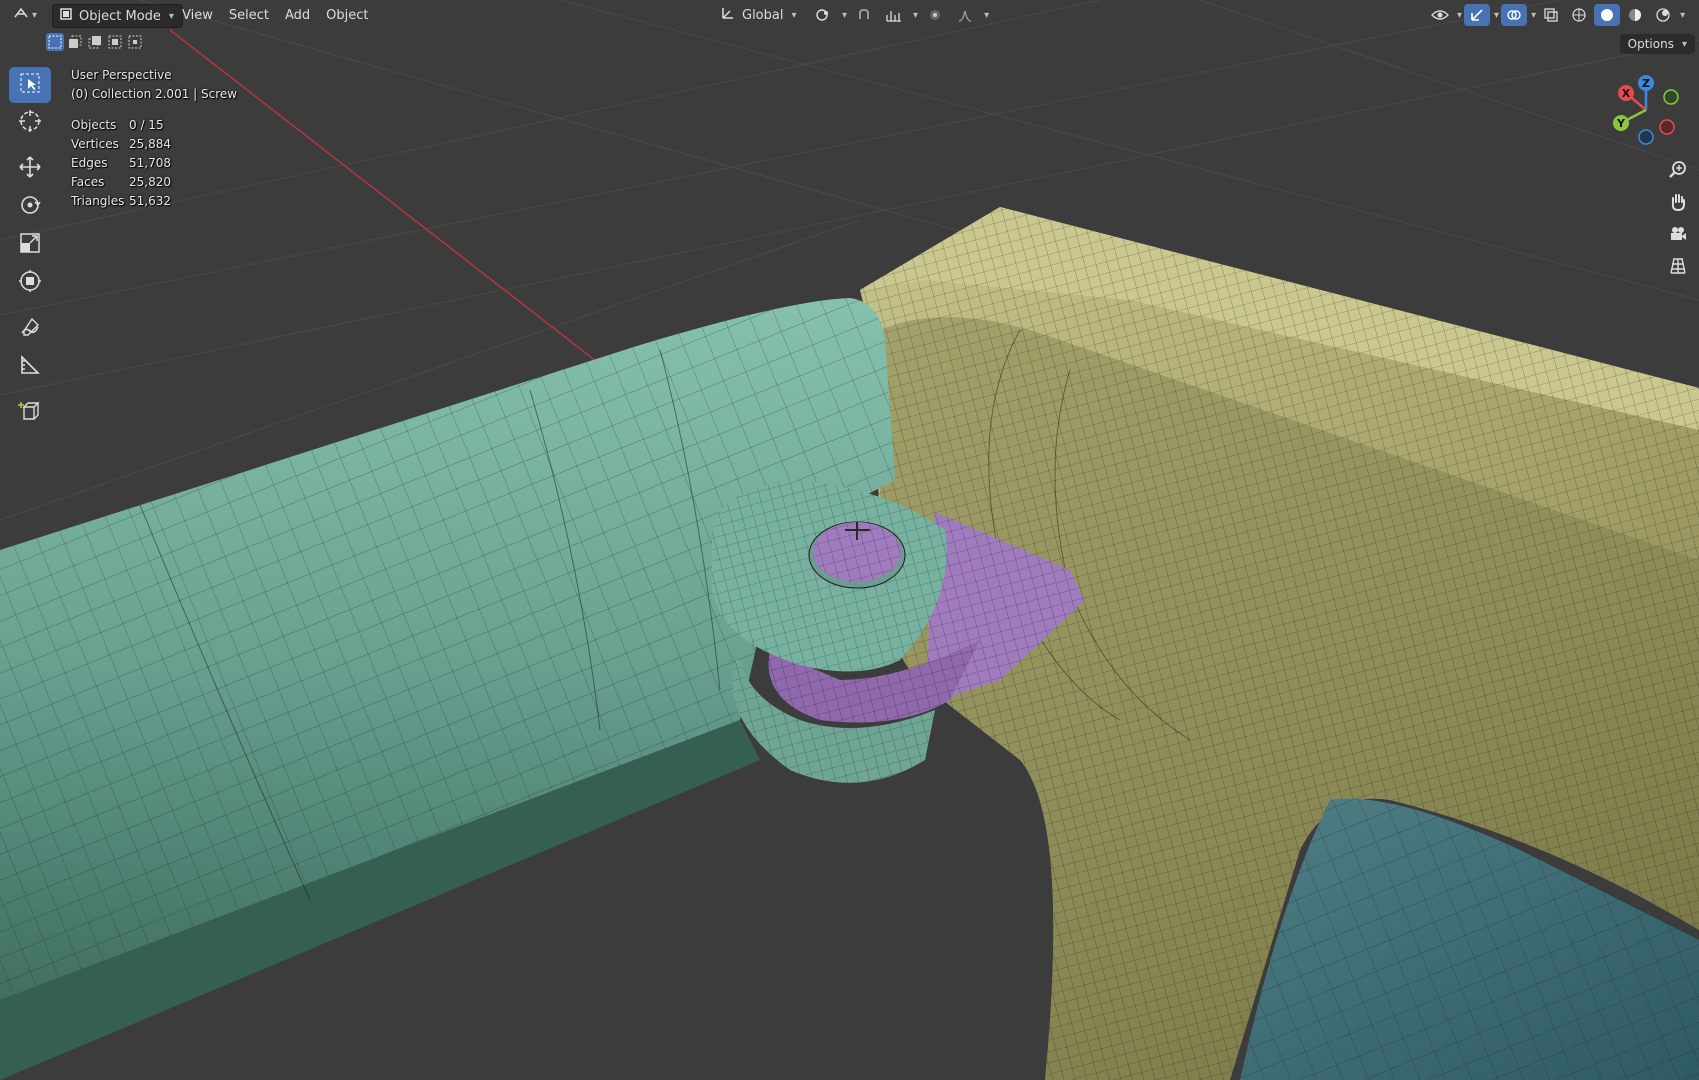  I want to click on cursor-tool, so click(30, 123).